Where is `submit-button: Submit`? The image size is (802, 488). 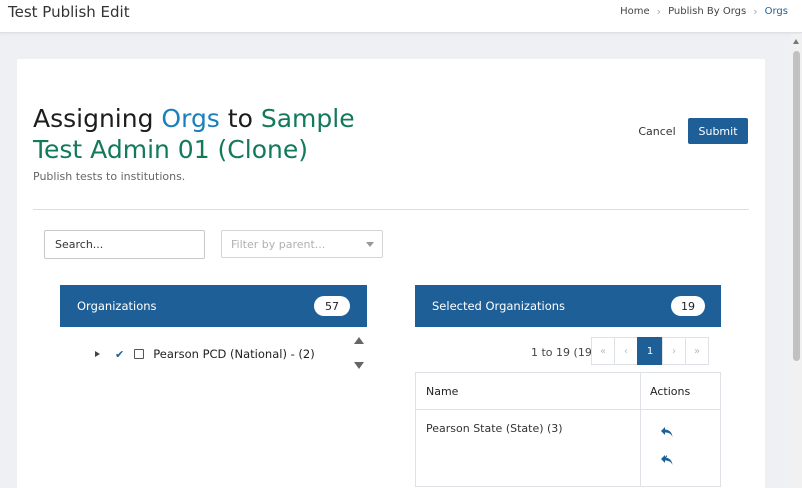
submit-button: Submit is located at coordinates (718, 131).